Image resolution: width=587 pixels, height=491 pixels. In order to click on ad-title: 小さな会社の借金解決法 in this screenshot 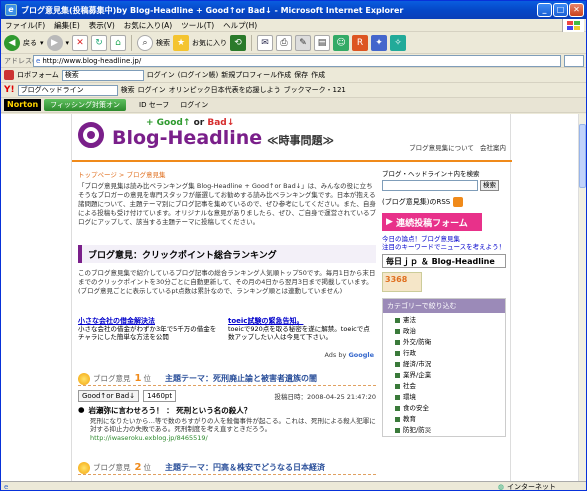, I will do `click(150, 321)`.